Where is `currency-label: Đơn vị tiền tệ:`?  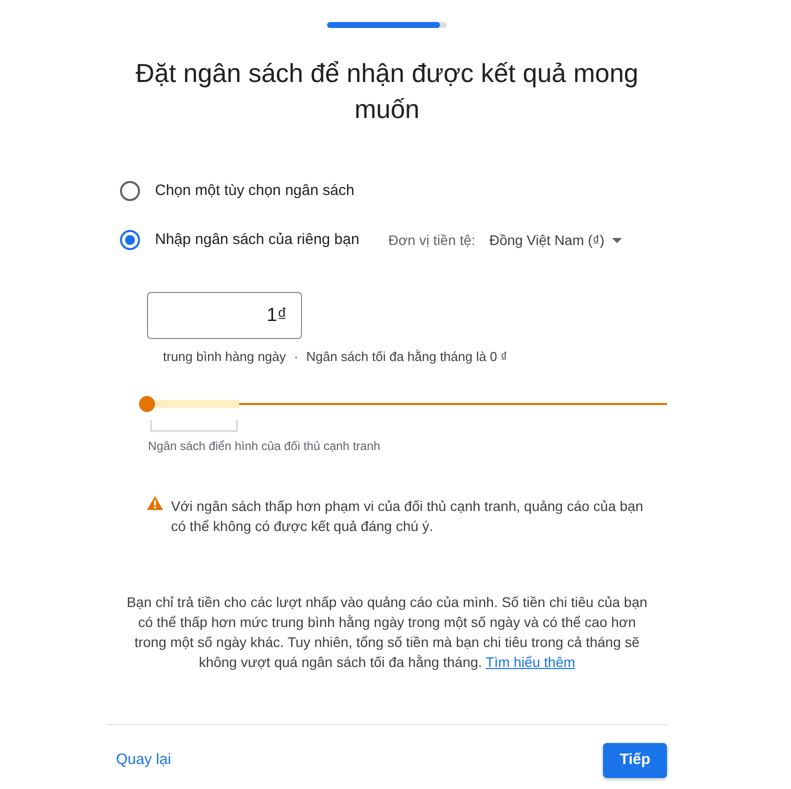
currency-label: Đơn vị tiền tệ: is located at coordinates (432, 240).